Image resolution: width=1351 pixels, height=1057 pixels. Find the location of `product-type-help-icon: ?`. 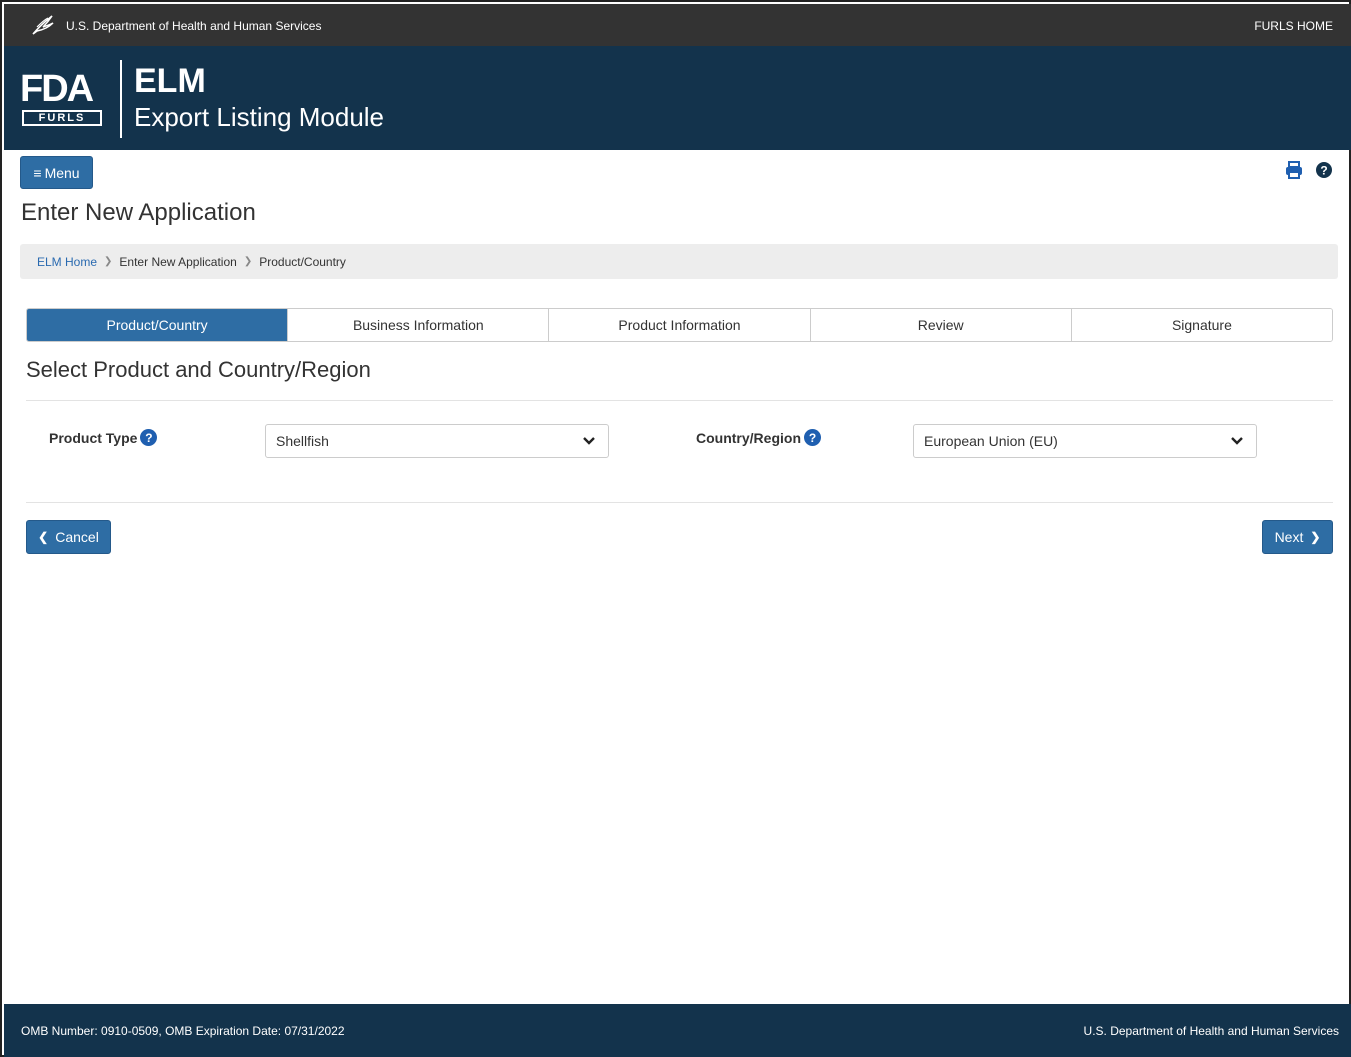

product-type-help-icon: ? is located at coordinates (149, 437).